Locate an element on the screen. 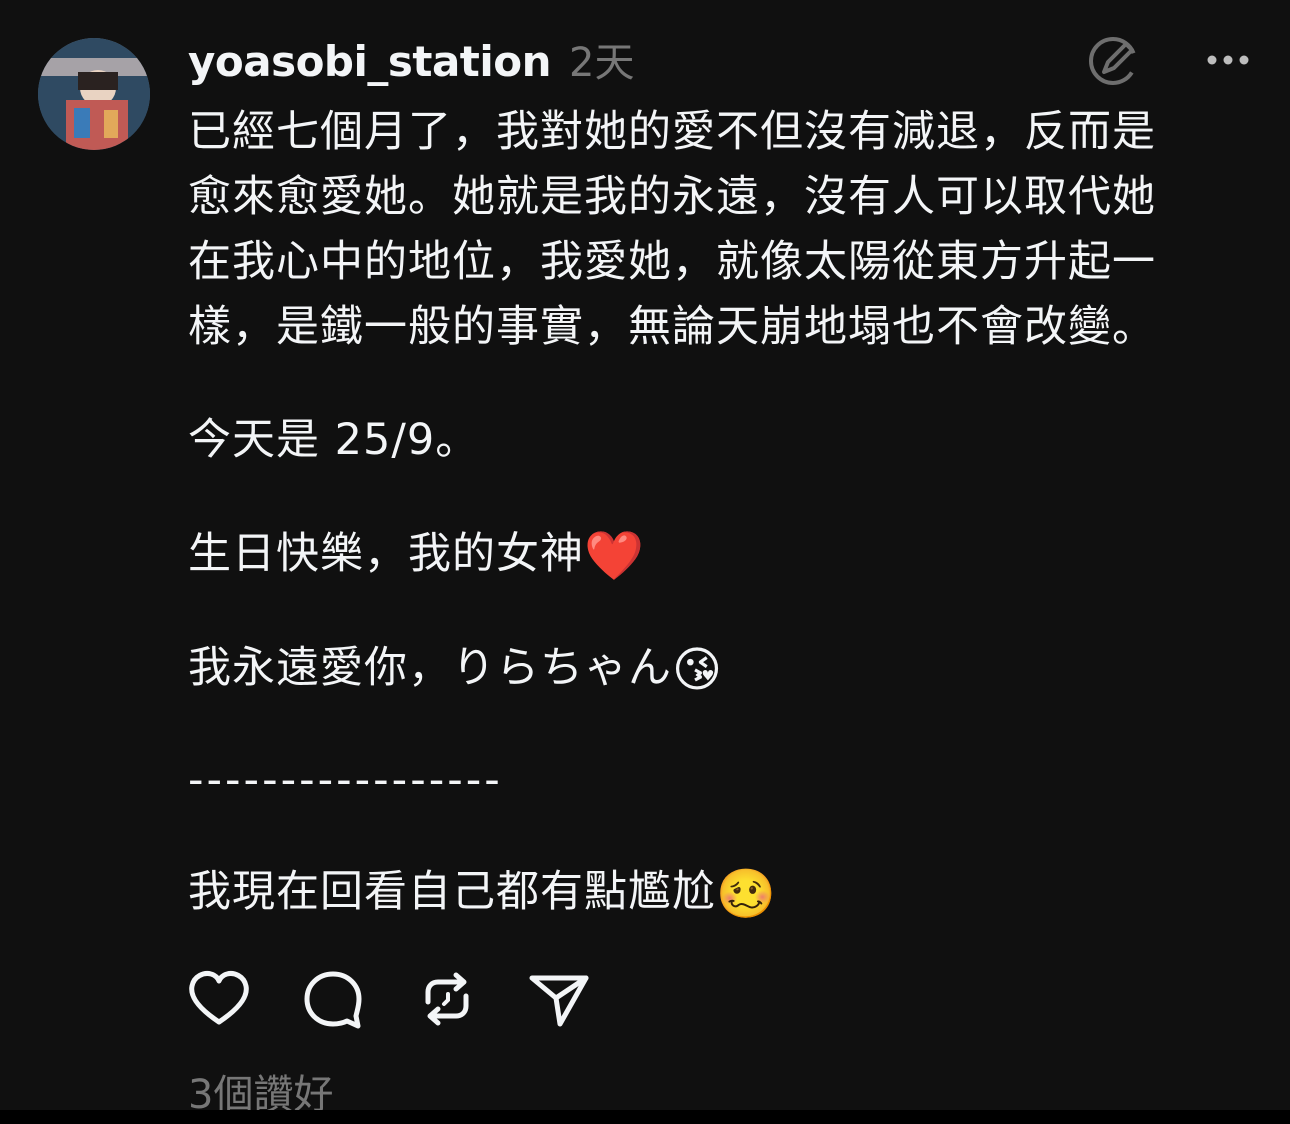 The width and height of the screenshot is (1290, 1124). likes-count: 3個讚好 is located at coordinates (260, 1086).